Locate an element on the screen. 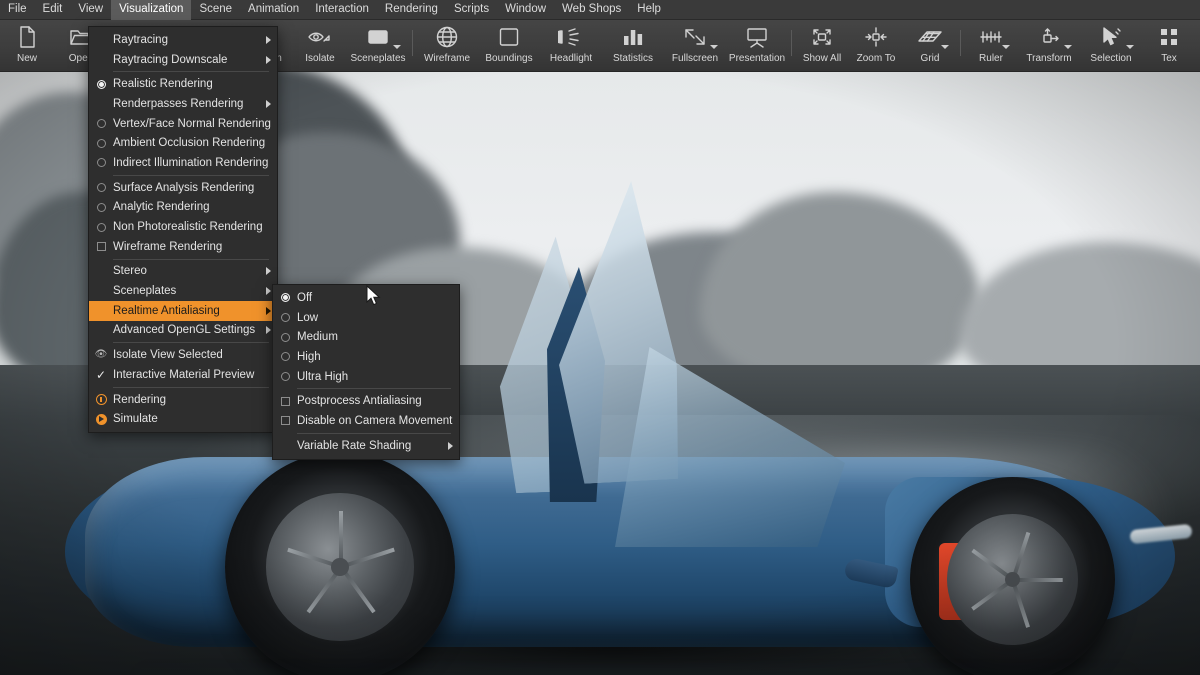 The width and height of the screenshot is (1200, 675). menu-item-medium: Medium is located at coordinates (366, 337).